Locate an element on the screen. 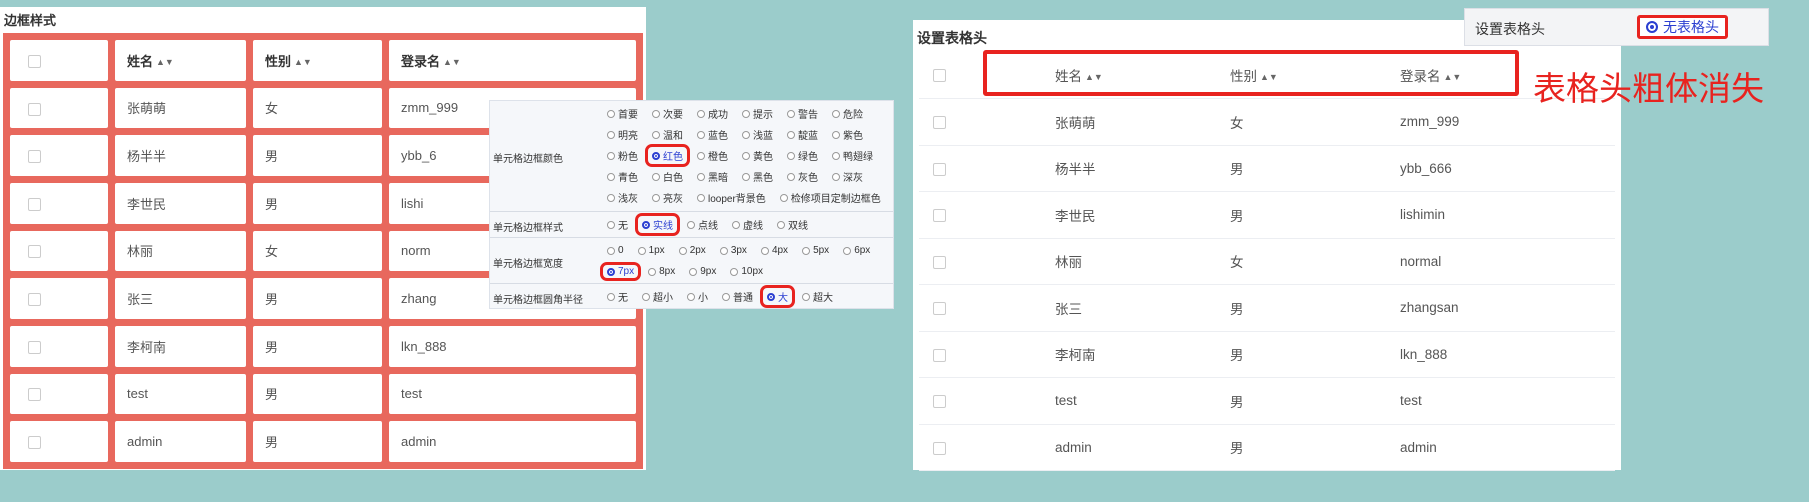 The width and height of the screenshot is (1809, 502). radio-option: 灰色 is located at coordinates (802, 176).